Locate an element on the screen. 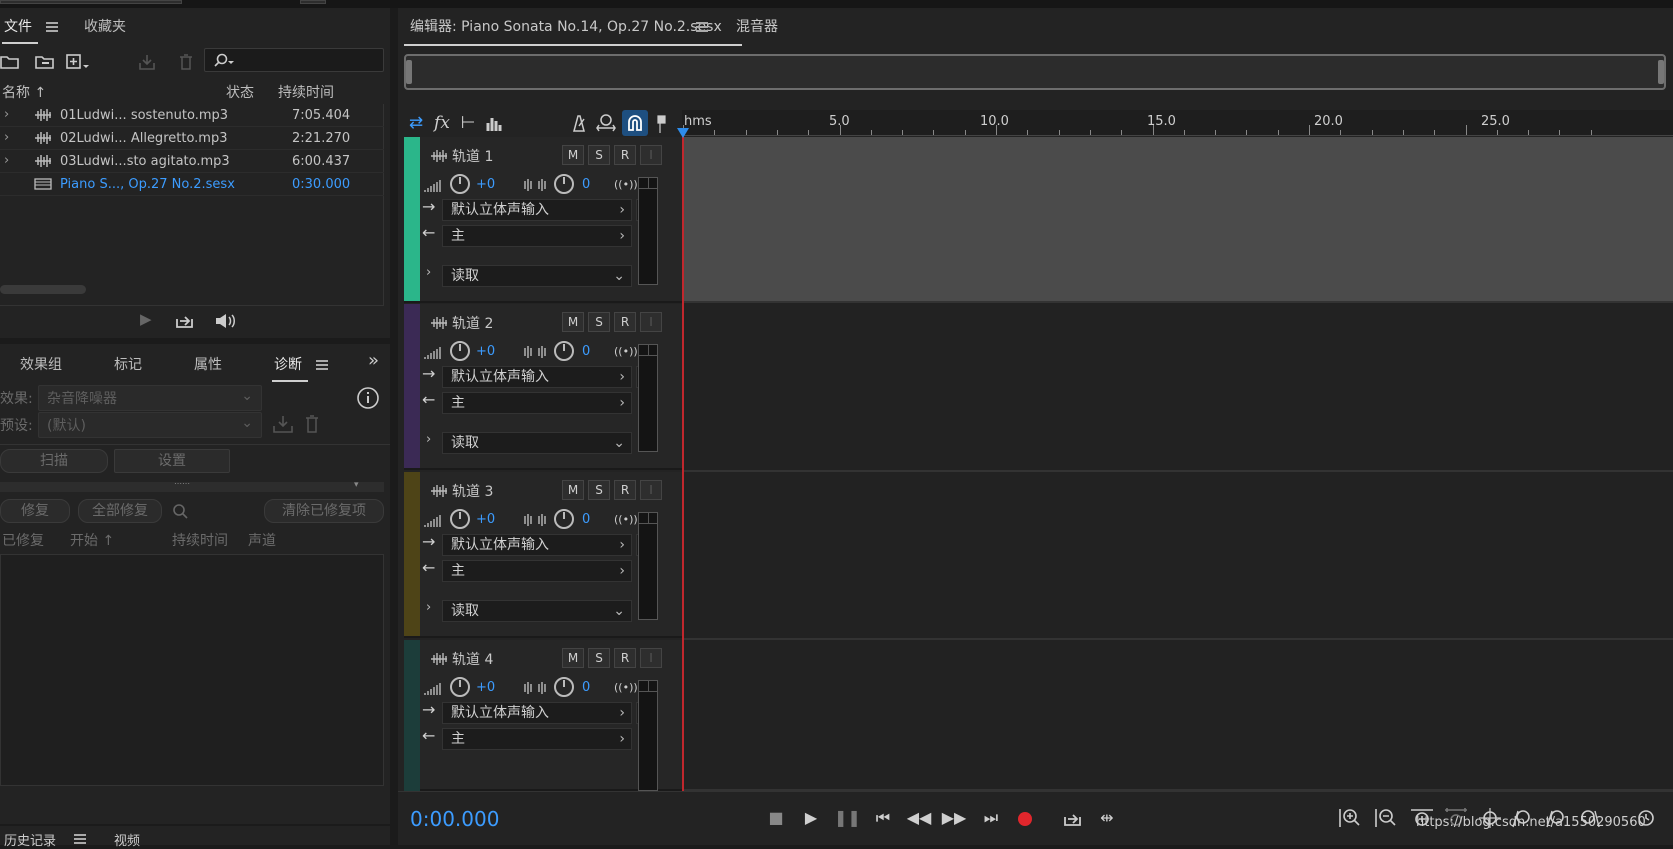 The height and width of the screenshot is (849, 1673). tab-history: 历史记录 is located at coordinates (30, 839).